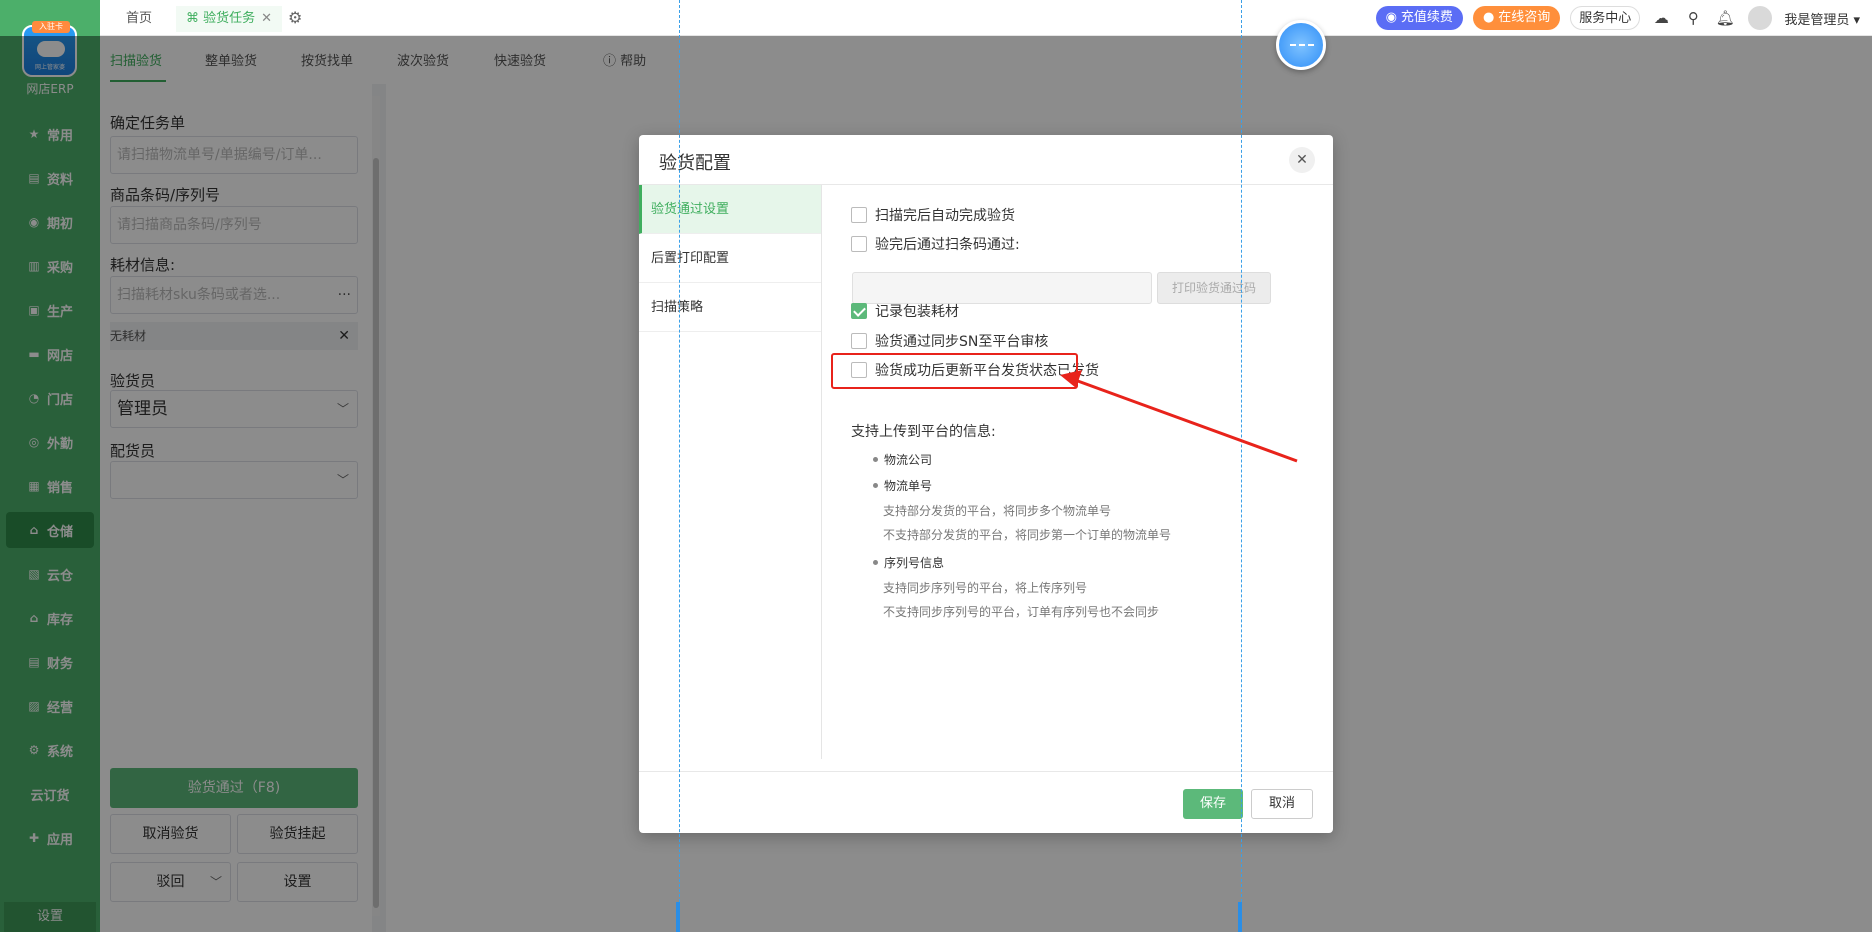 The image size is (1872, 932). I want to click on annotation-arrow, so click(1179, 416).